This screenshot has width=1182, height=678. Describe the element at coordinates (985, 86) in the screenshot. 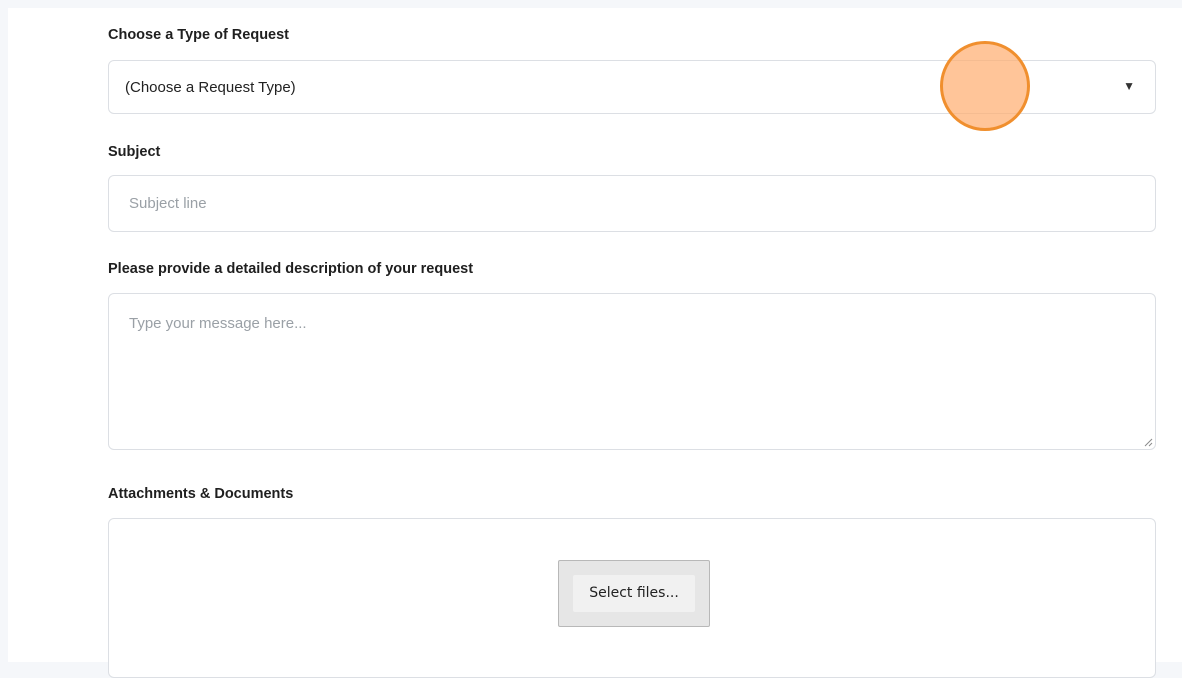

I see `cursor-highlight` at that location.